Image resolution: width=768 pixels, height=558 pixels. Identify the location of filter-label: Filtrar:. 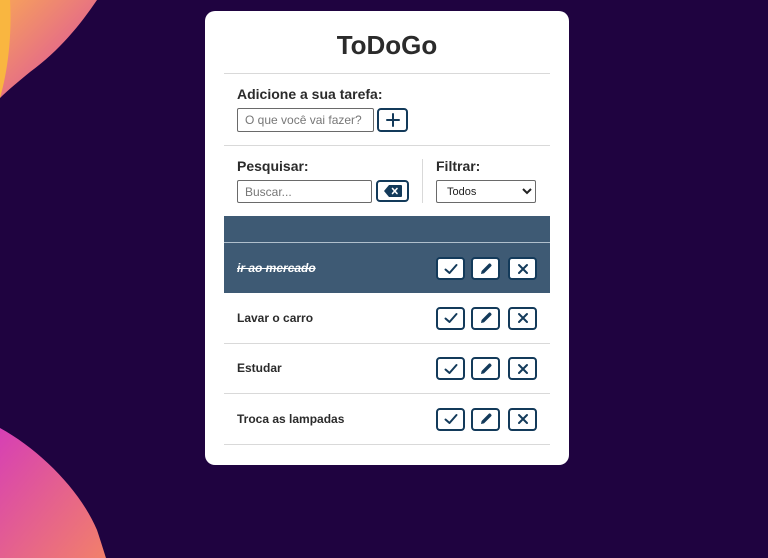
(458, 166).